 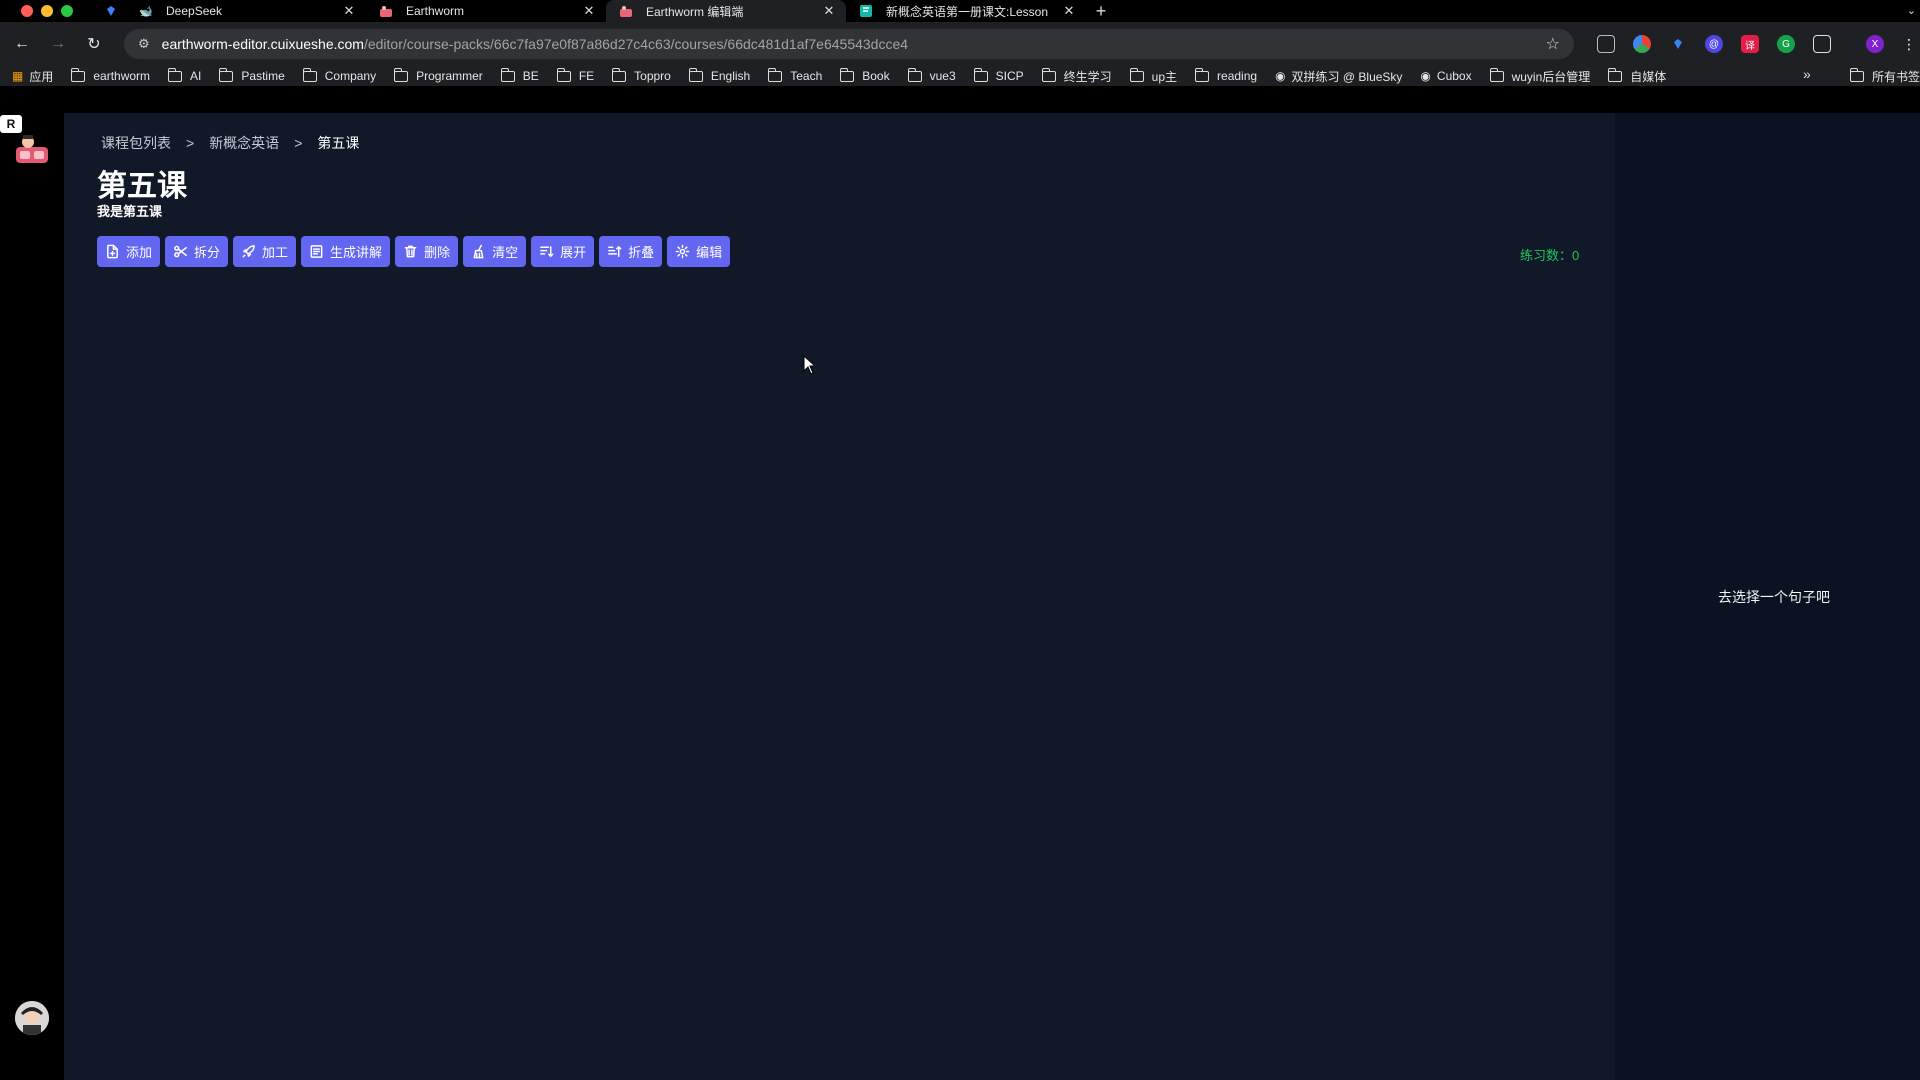 What do you see at coordinates (563, 251) in the screenshot?
I see `expand-button: 展开` at bounding box center [563, 251].